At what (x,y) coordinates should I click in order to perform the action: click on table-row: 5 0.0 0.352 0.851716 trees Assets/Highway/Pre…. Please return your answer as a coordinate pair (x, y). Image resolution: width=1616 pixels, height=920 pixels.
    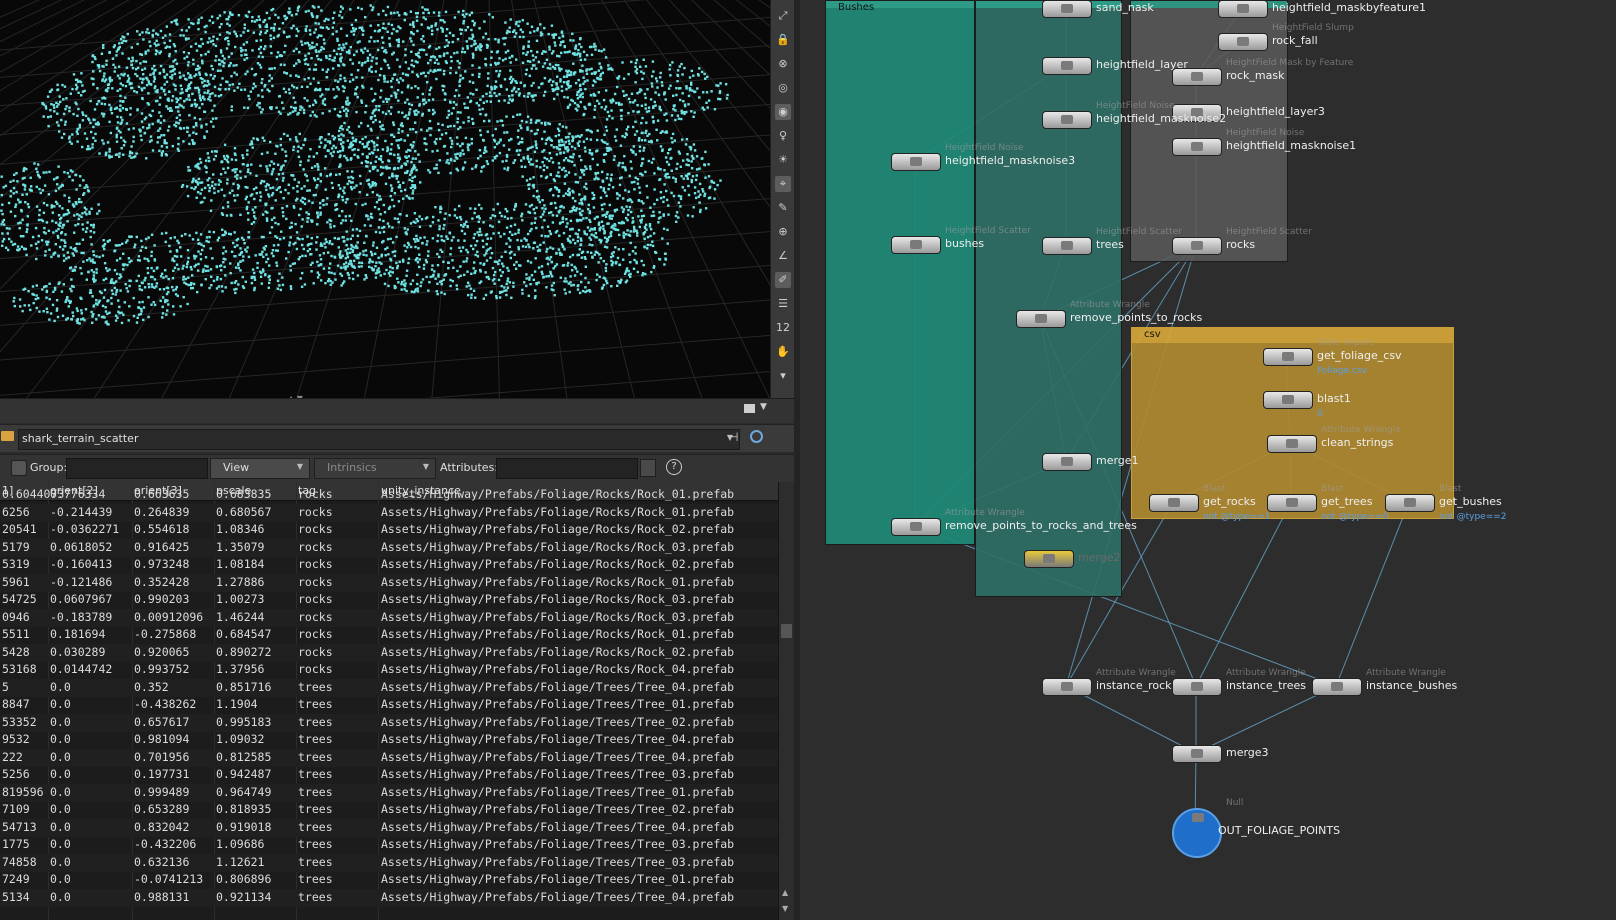
    Looking at the image, I should click on (389, 687).